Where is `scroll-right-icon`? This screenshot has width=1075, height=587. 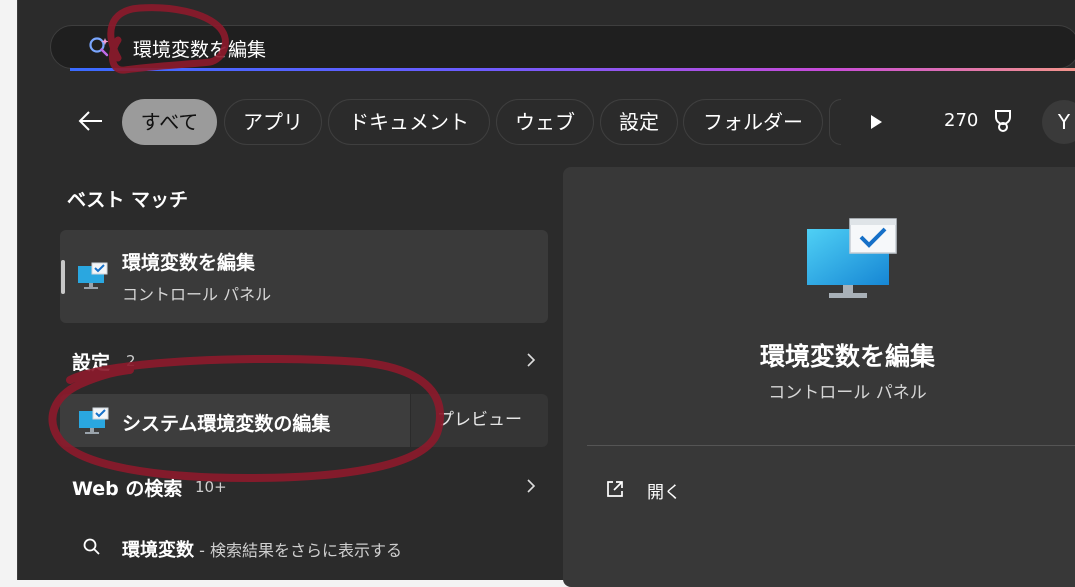 scroll-right-icon is located at coordinates (876, 122).